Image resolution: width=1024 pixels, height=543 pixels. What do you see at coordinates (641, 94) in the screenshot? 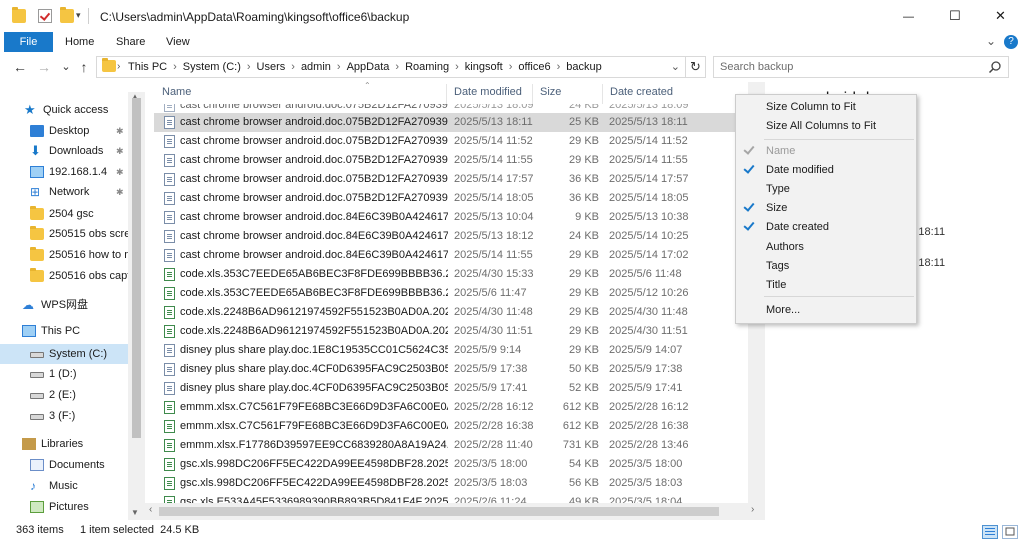
I see `column-date-created: Date created` at bounding box center [641, 94].